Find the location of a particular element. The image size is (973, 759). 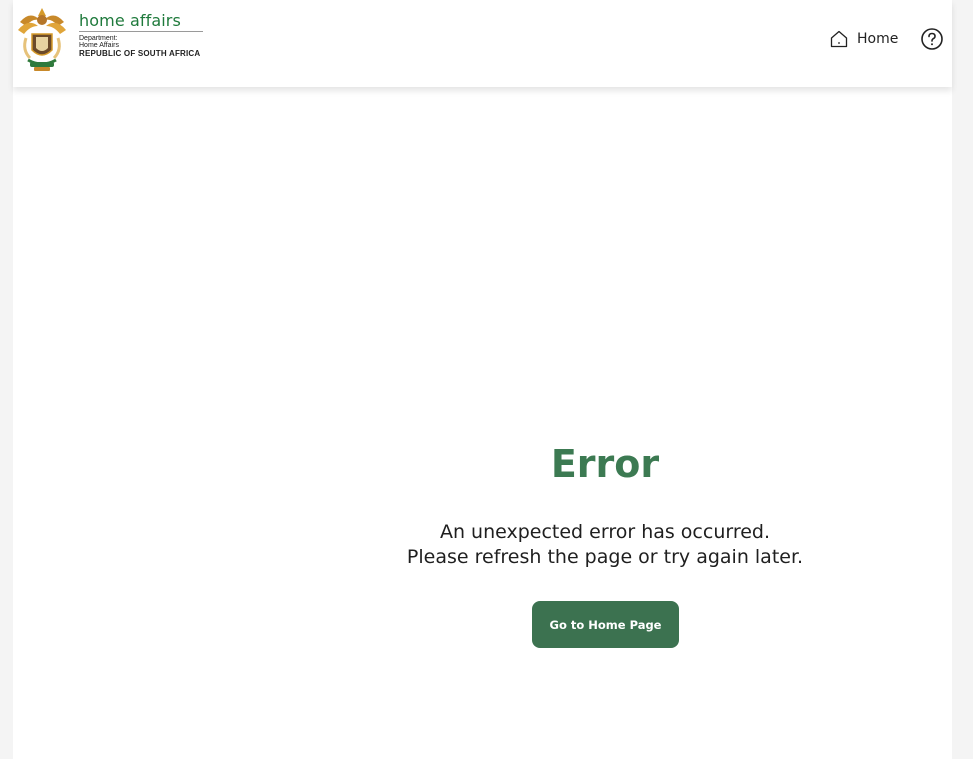

brand-republic: REPUBLIC OF SOUTH AFRICA is located at coordinates (140, 53).